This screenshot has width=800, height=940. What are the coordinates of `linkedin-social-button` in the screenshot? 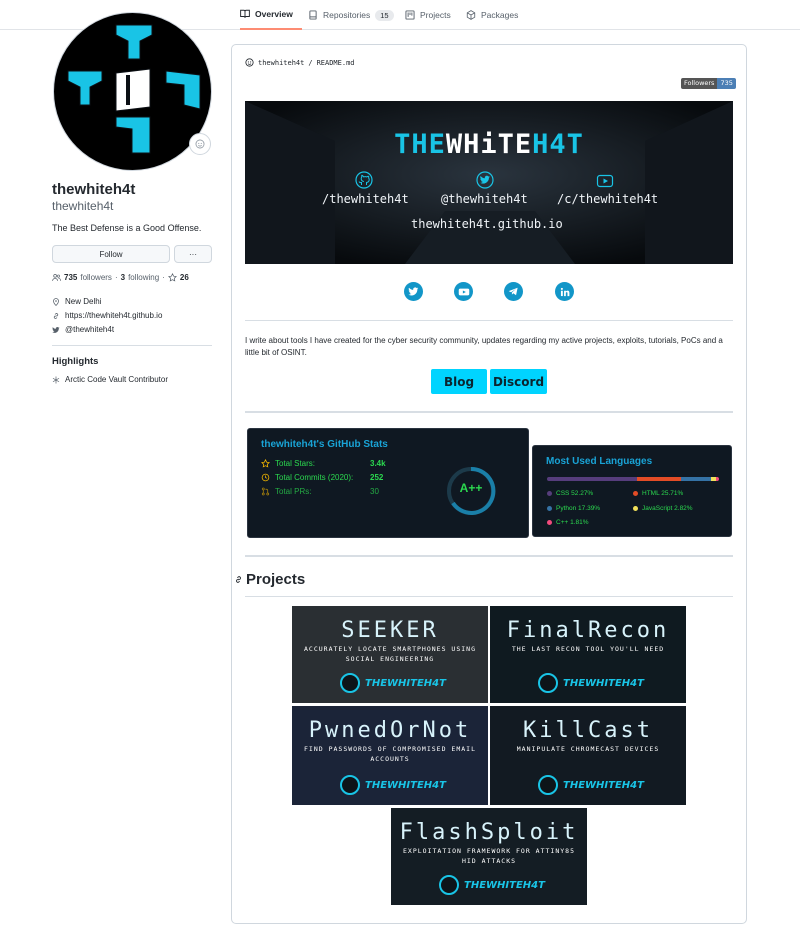 It's located at (564, 291).